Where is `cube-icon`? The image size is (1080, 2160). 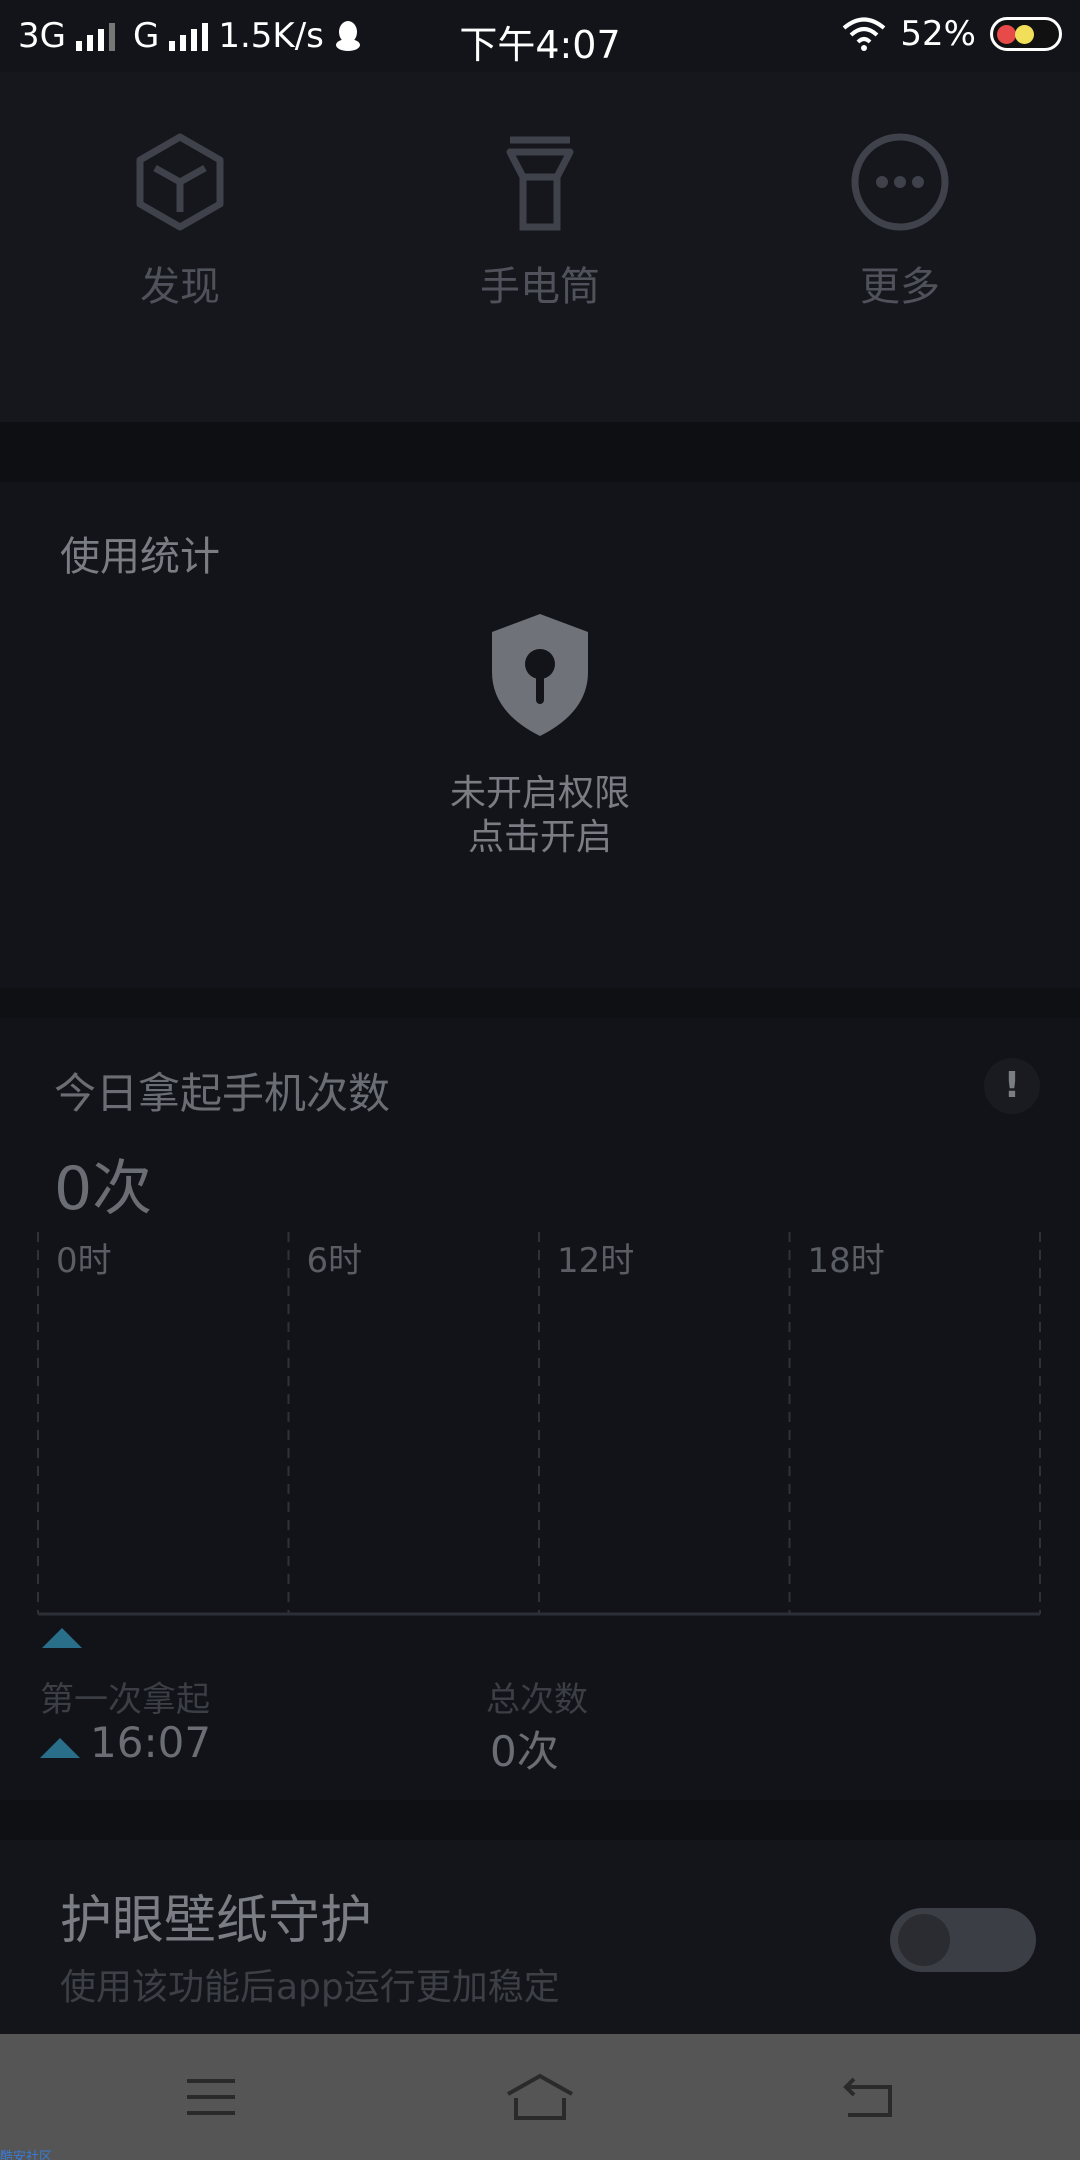
cube-icon is located at coordinates (180, 182).